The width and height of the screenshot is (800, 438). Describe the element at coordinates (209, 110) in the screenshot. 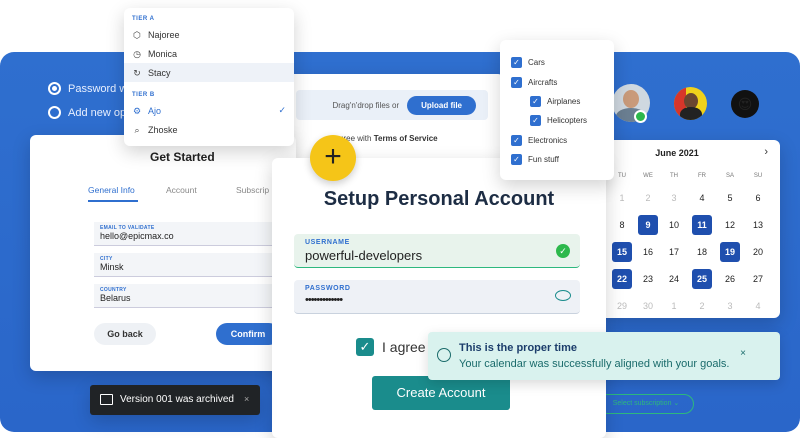

I see `tier-item-ajo: ⚙ Ajo ✓` at that location.